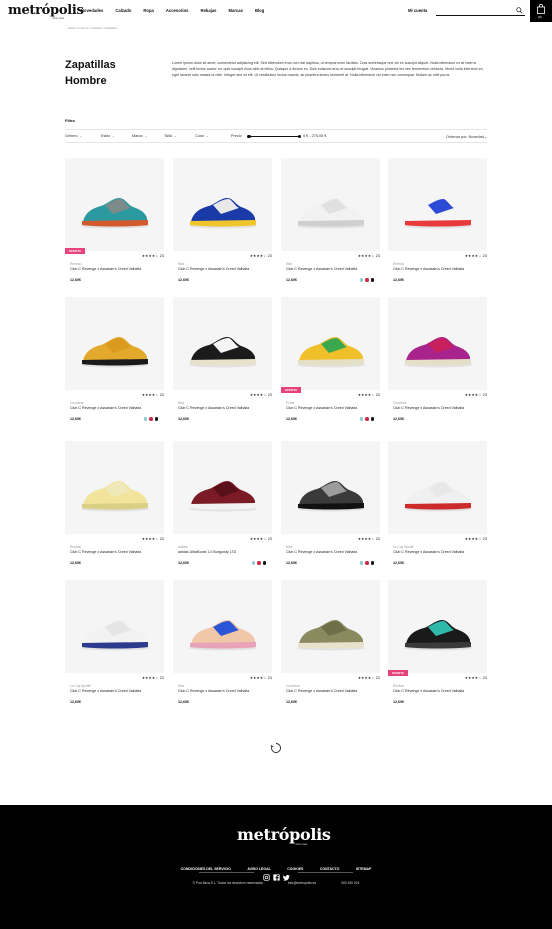  Describe the element at coordinates (139, 136) in the screenshot. I see `filter-marca: Marca ⌄` at that location.